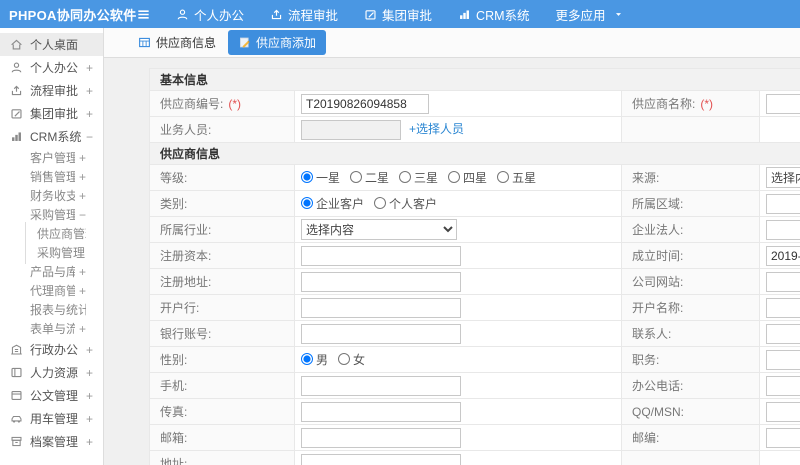 The width and height of the screenshot is (800, 465). What do you see at coordinates (51, 90) in the screenshot?
I see `sidebar-item-2: 流程审批 +` at bounding box center [51, 90].